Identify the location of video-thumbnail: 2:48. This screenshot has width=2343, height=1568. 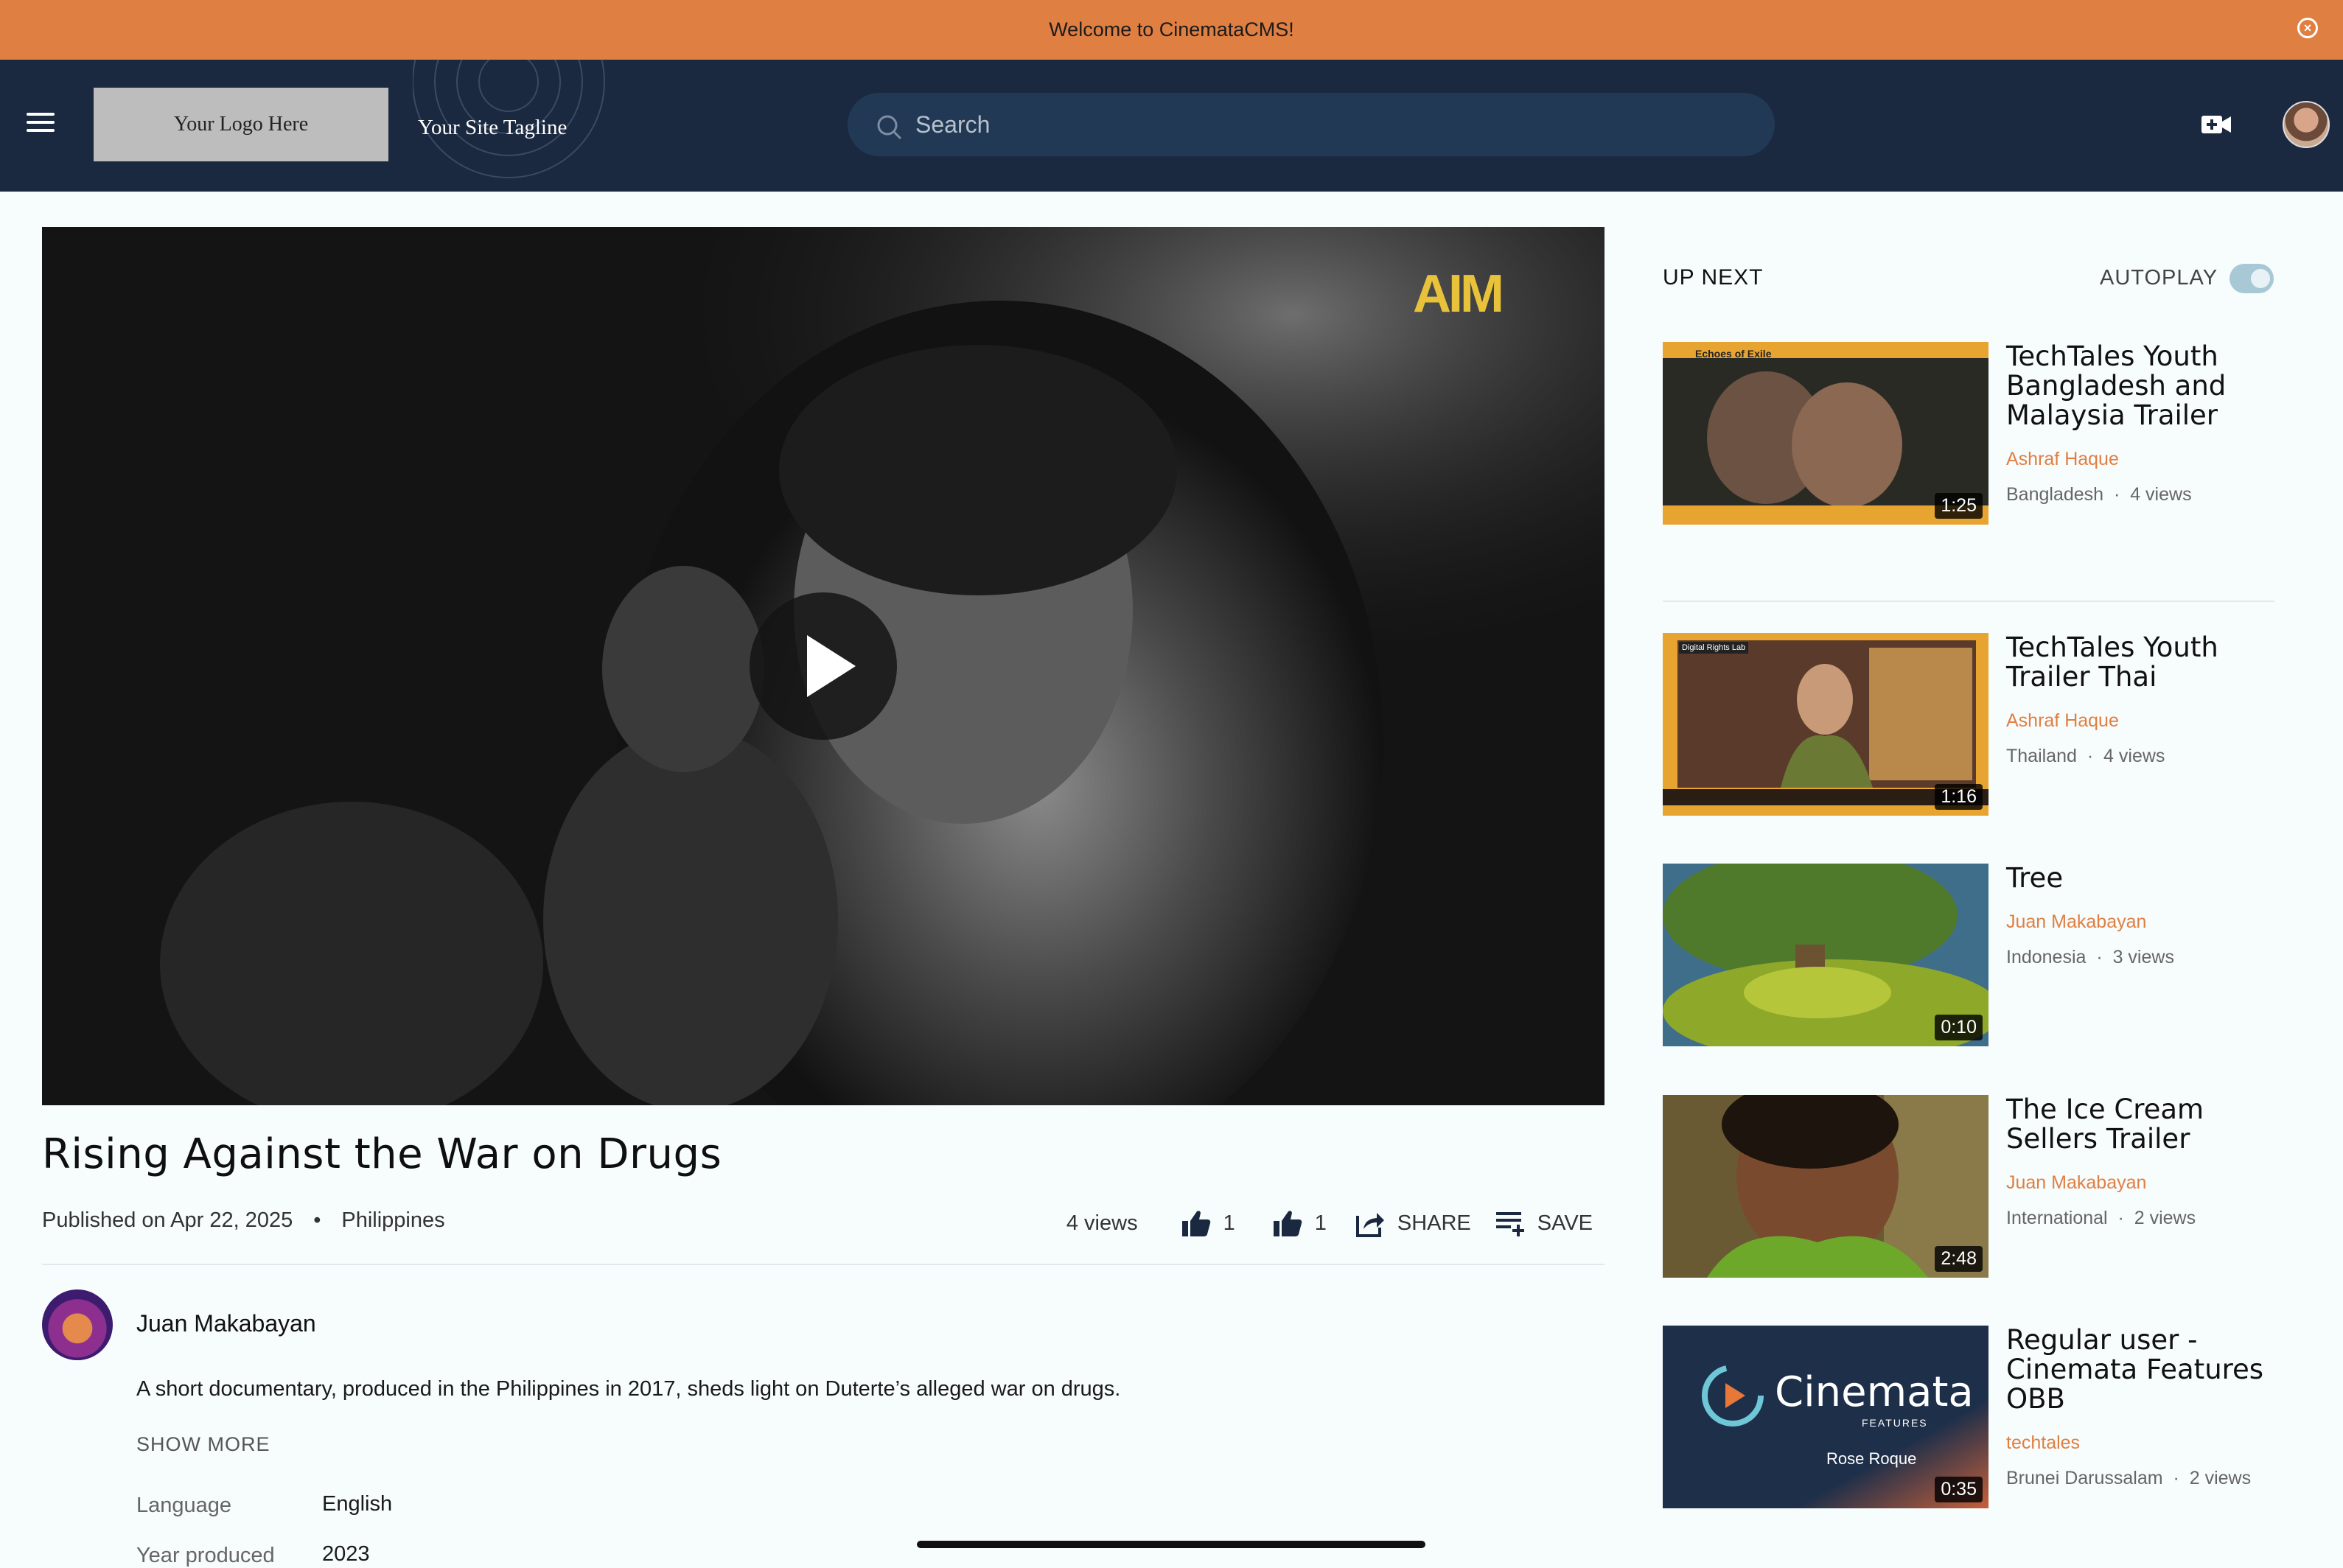
(1825, 1186).